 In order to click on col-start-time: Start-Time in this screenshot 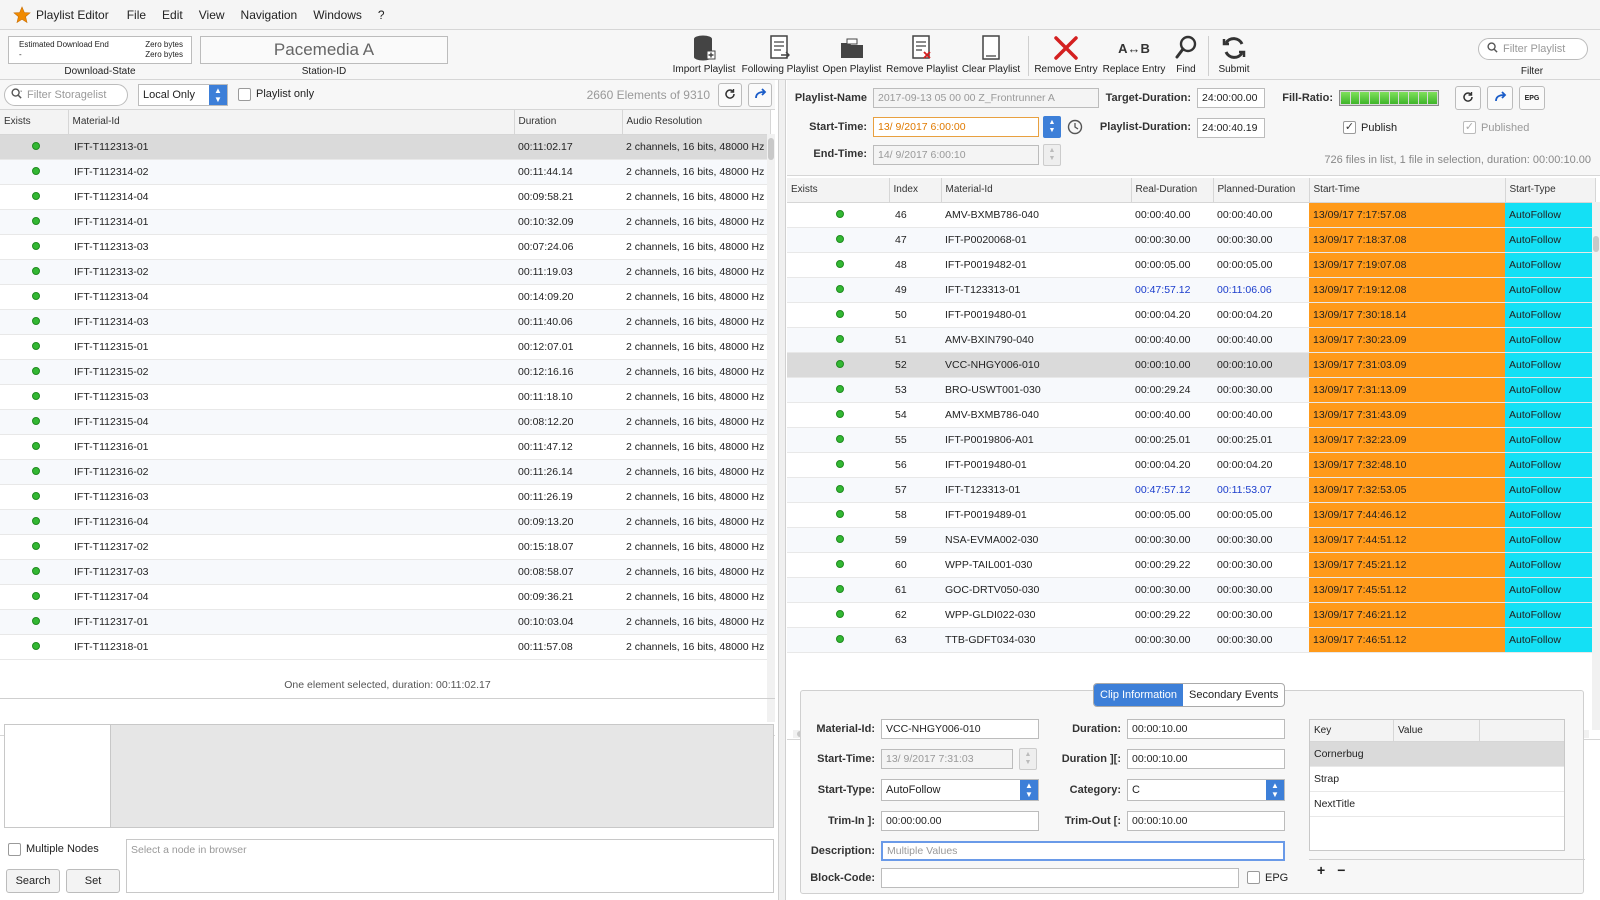, I will do `click(1407, 190)`.